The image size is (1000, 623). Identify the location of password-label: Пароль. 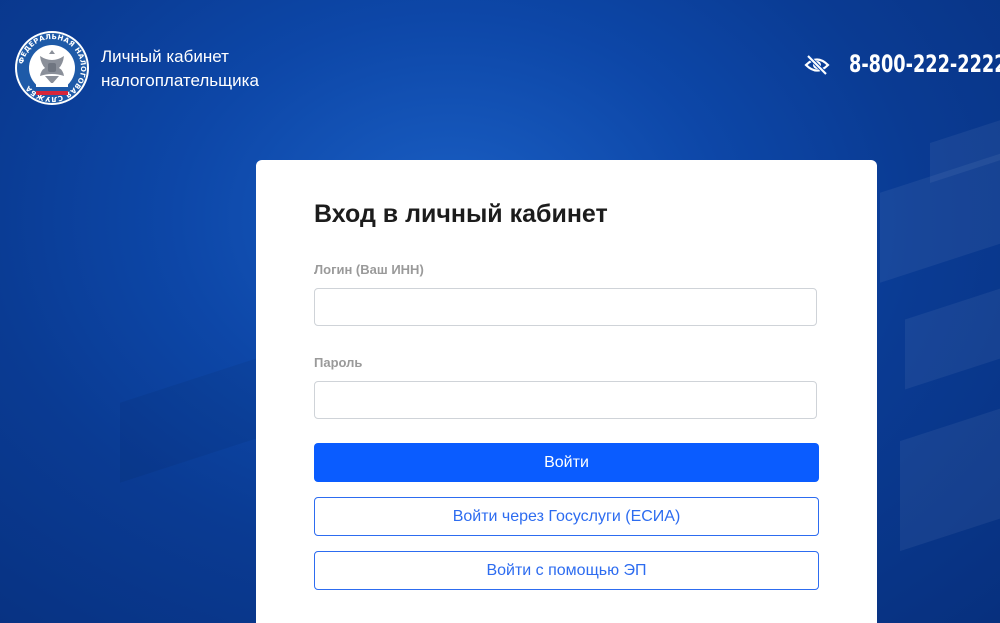
(338, 362).